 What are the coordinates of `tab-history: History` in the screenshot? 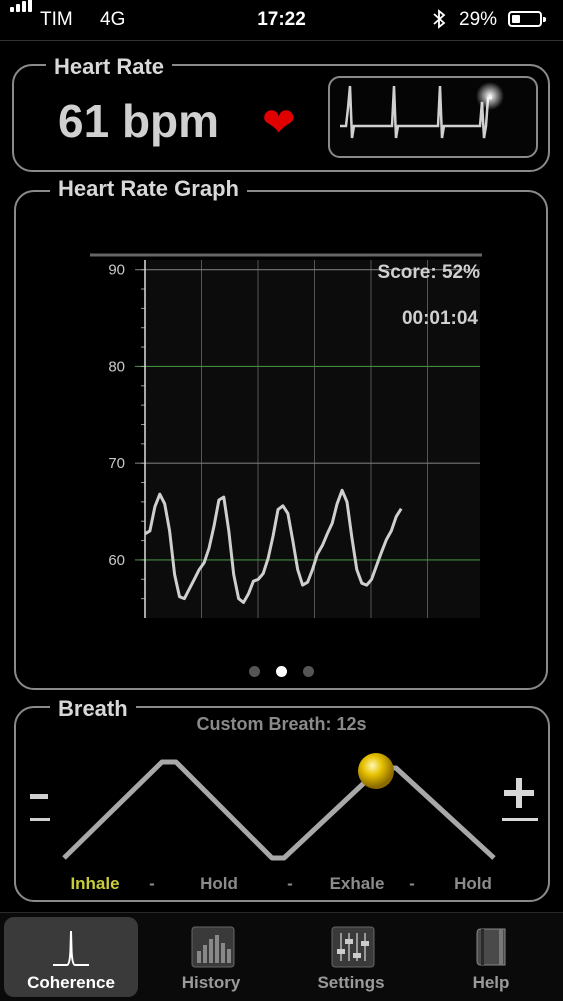 It's located at (211, 957).